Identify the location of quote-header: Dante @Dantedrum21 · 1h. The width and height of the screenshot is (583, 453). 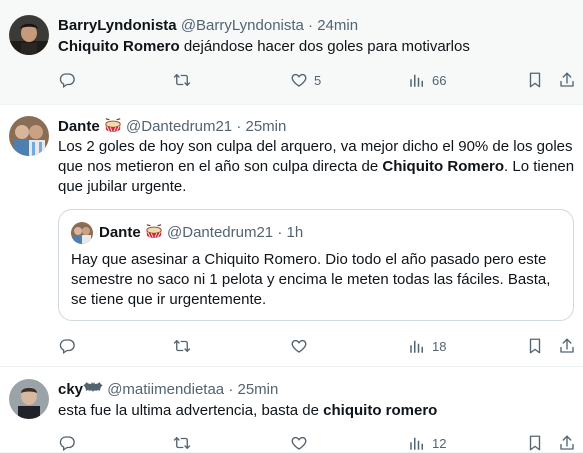
(201, 233).